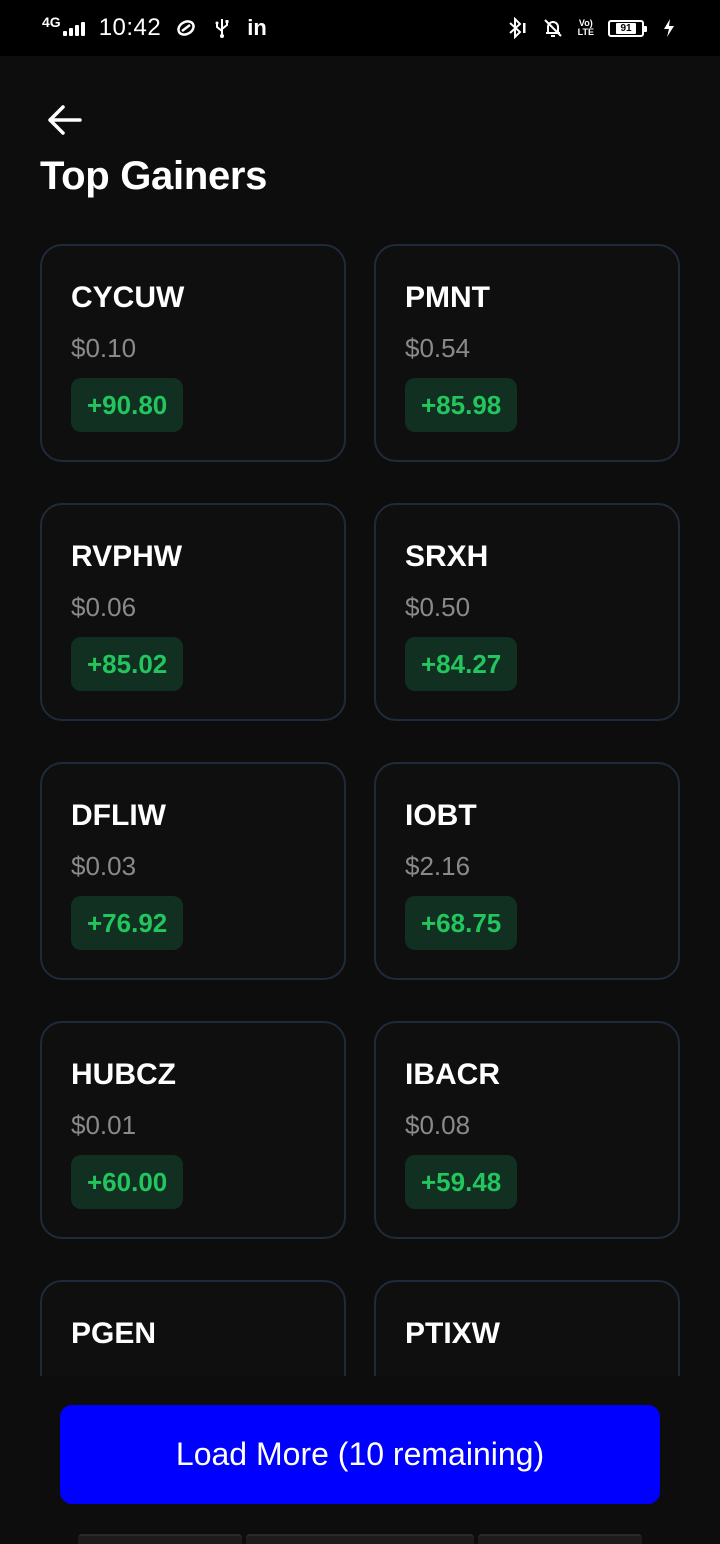 This screenshot has height=1544, width=720. Describe the element at coordinates (527, 1130) in the screenshot. I see `stock-card: IBACR $0.08 +59.48` at that location.